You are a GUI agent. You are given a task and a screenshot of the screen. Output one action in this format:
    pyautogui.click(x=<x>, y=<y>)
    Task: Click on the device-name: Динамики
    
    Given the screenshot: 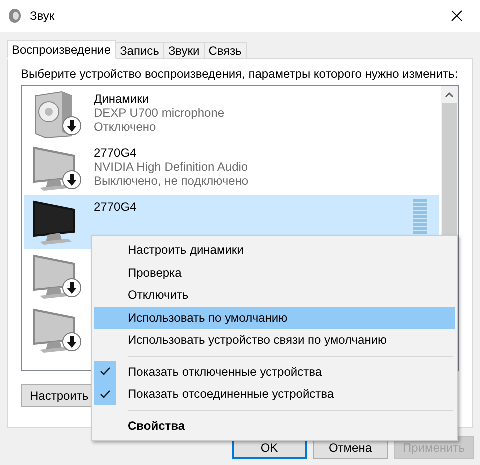 What is the action you would take?
    pyautogui.click(x=122, y=99)
    